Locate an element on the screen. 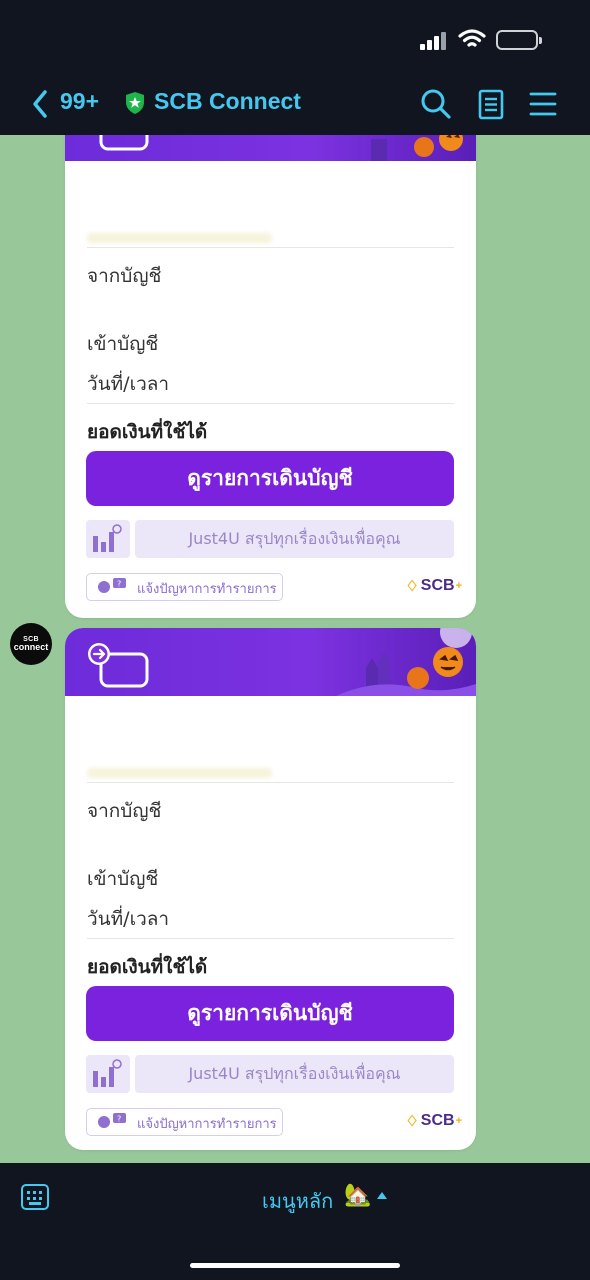  chat-title: SCB Connect is located at coordinates (227, 101).